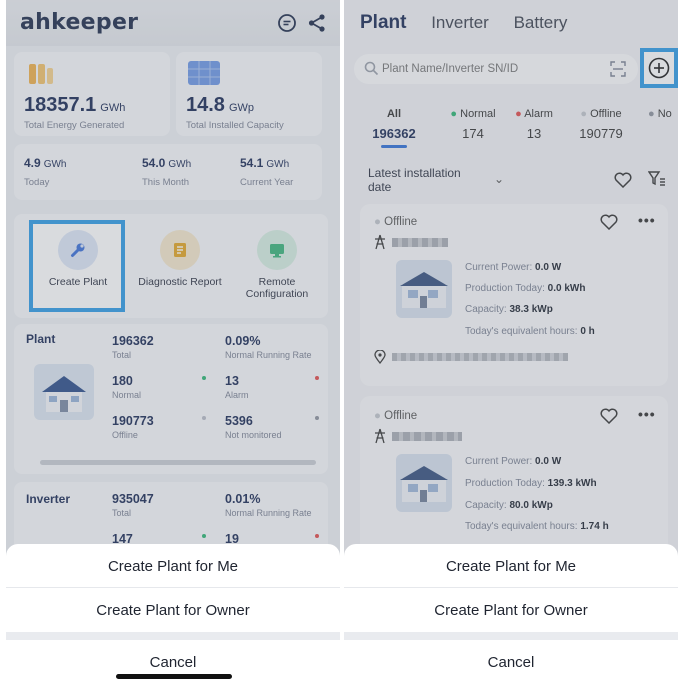 This screenshot has width=678, height=683. Describe the element at coordinates (271, 387) in the screenshot. I see `plant-stat-alarm: 13 Alarm` at that location.